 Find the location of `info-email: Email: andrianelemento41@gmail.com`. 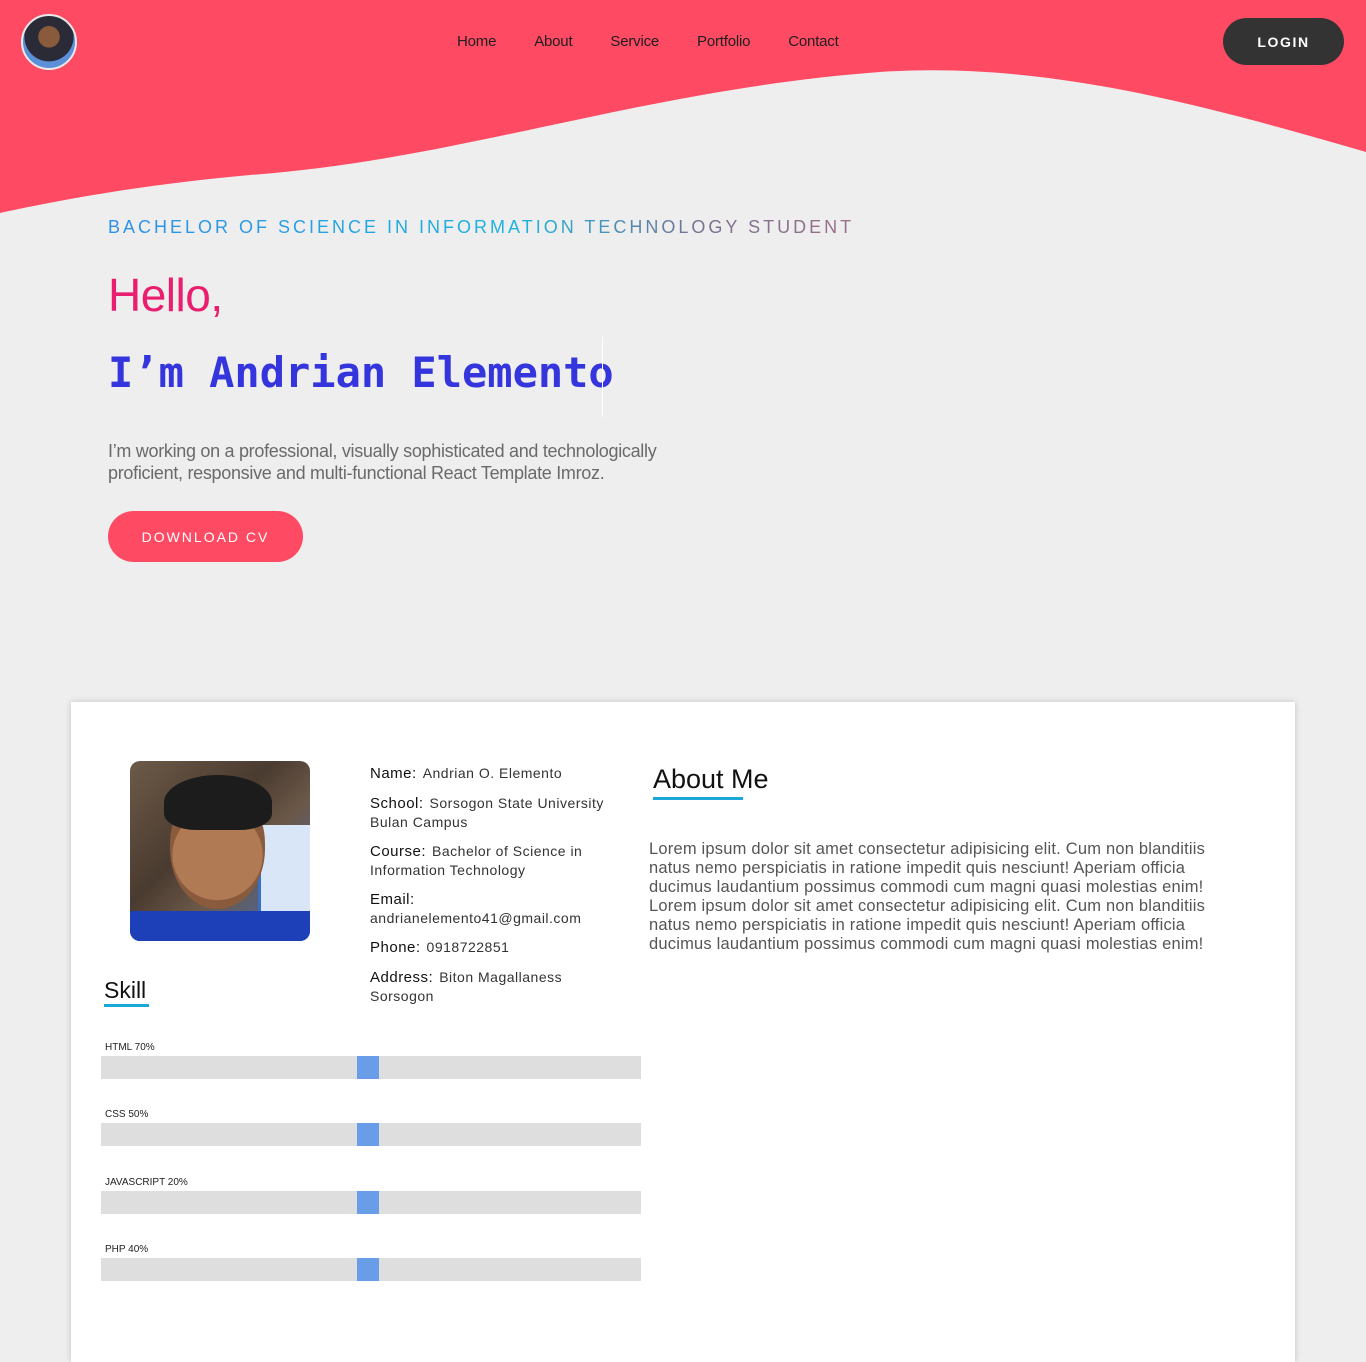

info-email: Email: andrianelemento41@gmail.com is located at coordinates (476, 908).